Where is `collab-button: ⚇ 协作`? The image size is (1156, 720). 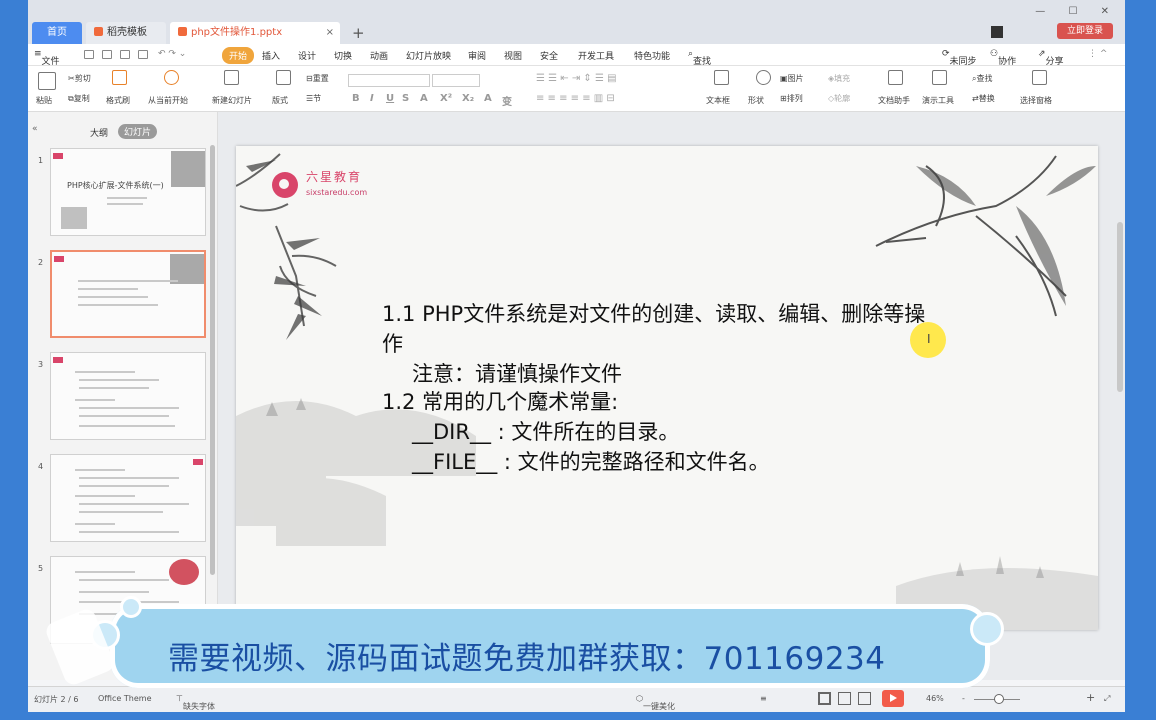 collab-button: ⚇ 协作 is located at coordinates (1003, 58).